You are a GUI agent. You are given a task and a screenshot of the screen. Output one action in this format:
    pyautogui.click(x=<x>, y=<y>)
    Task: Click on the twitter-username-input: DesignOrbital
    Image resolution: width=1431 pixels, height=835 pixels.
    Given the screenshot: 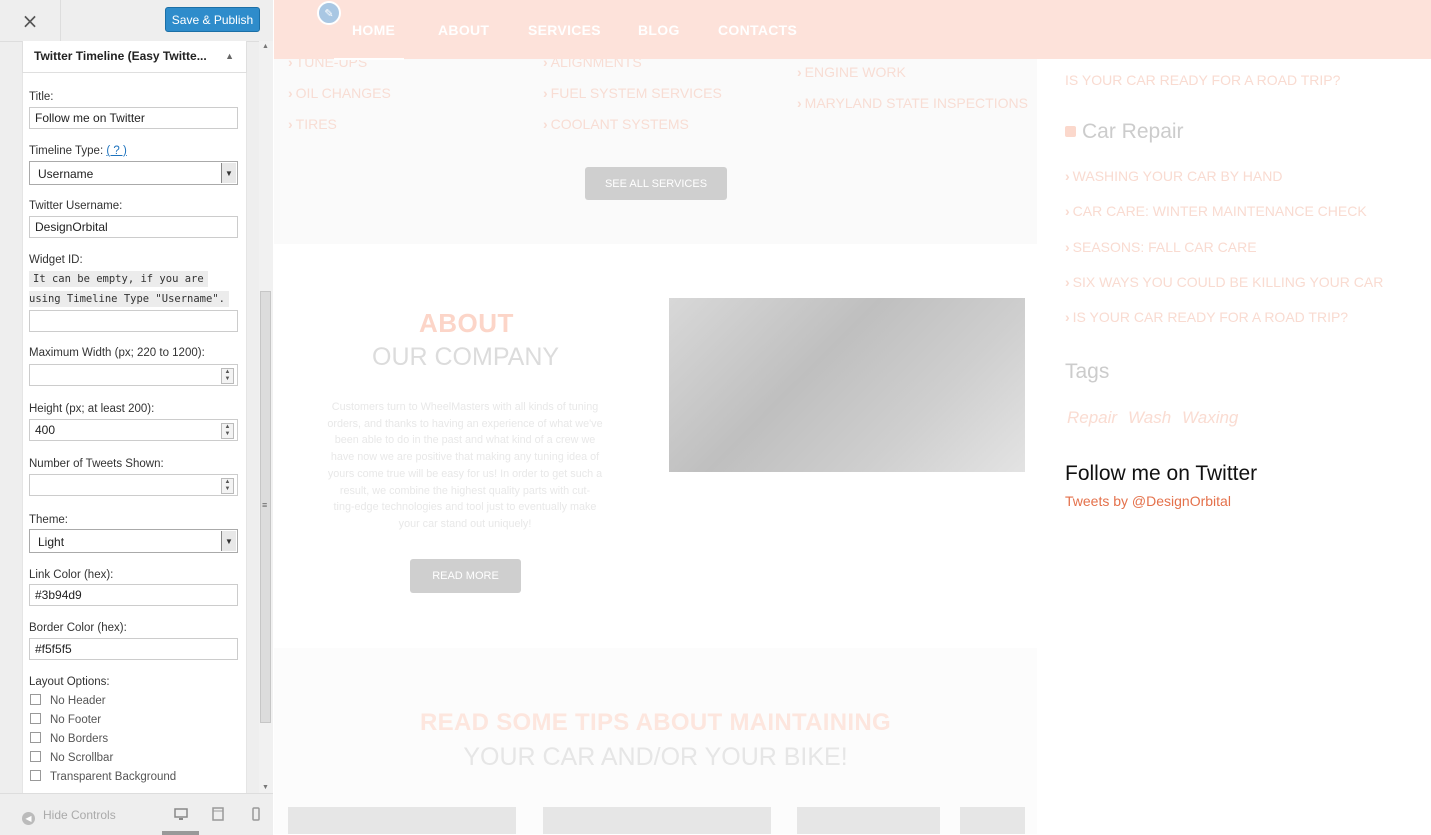 What is the action you would take?
    pyautogui.click(x=133, y=227)
    